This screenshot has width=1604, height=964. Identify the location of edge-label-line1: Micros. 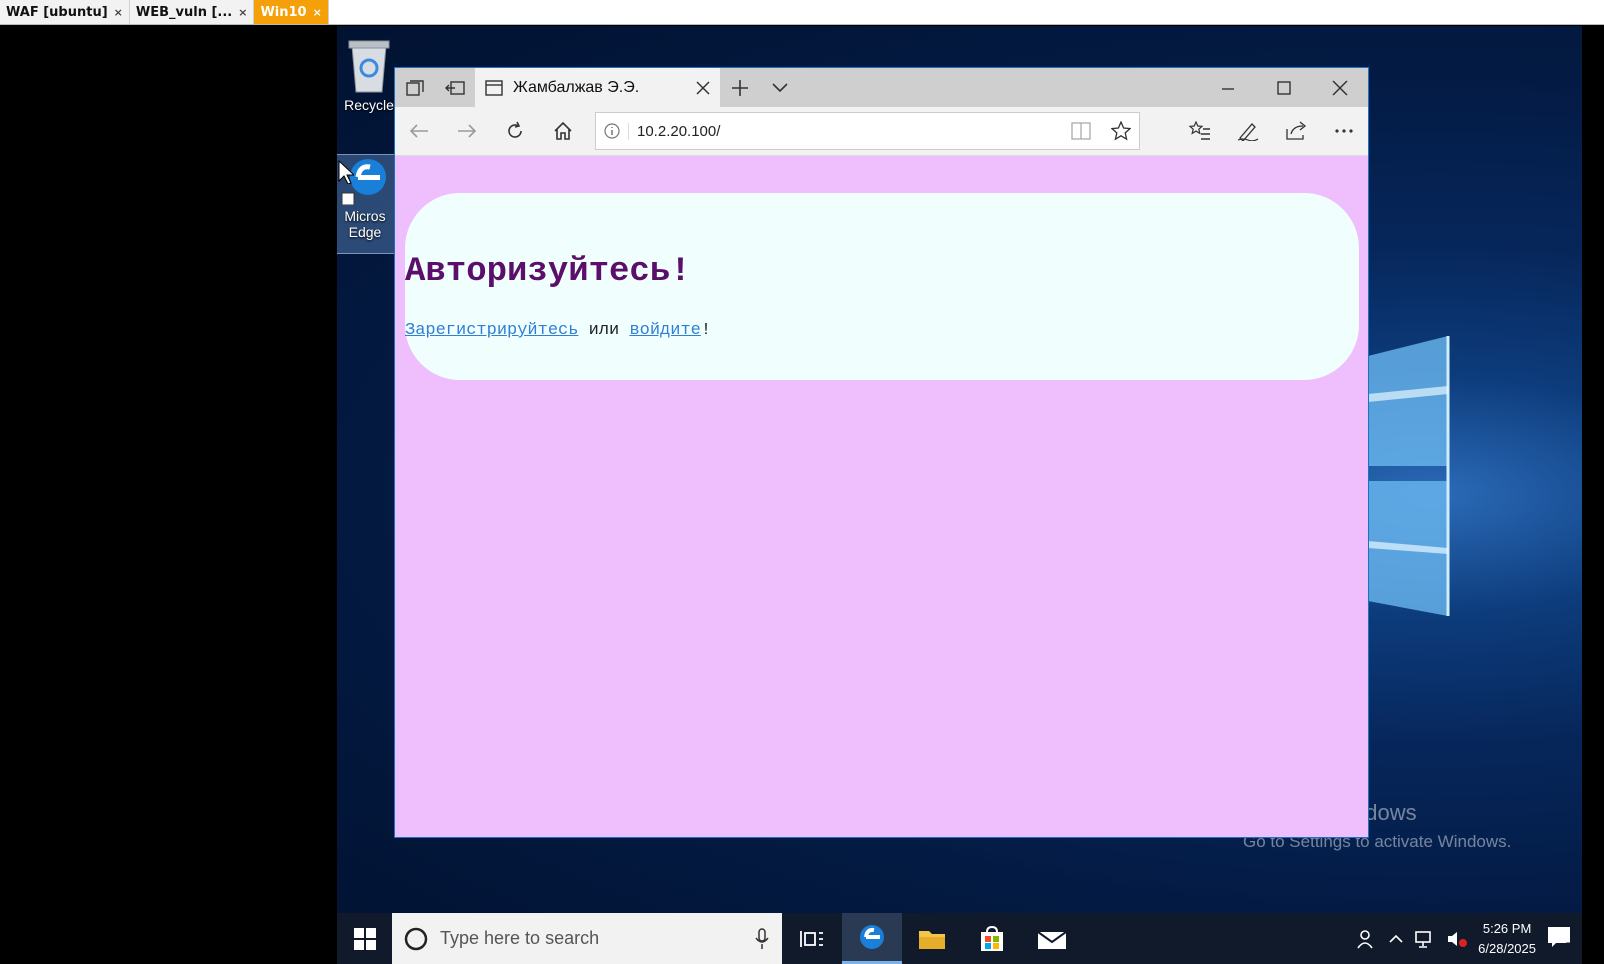
(365, 216).